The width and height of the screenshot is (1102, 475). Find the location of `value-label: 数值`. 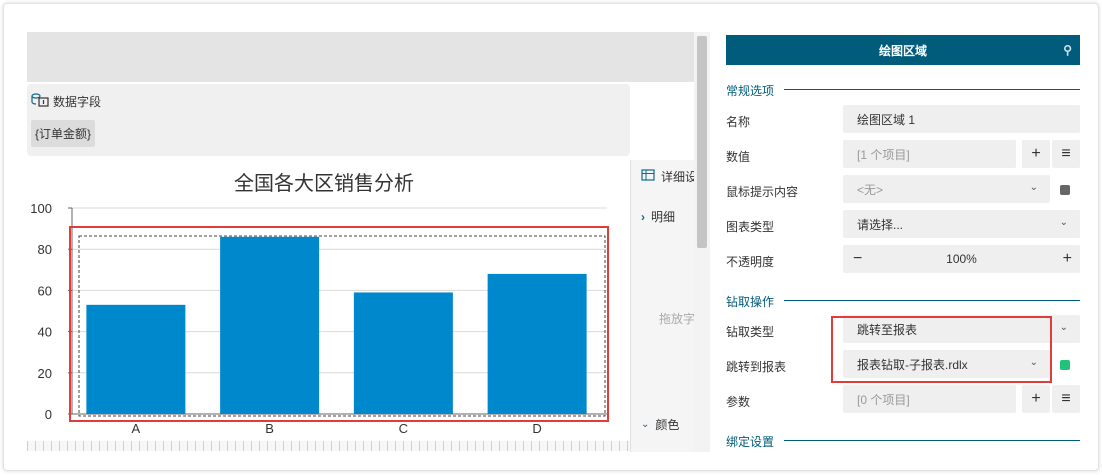

value-label: 数值 is located at coordinates (738, 157).